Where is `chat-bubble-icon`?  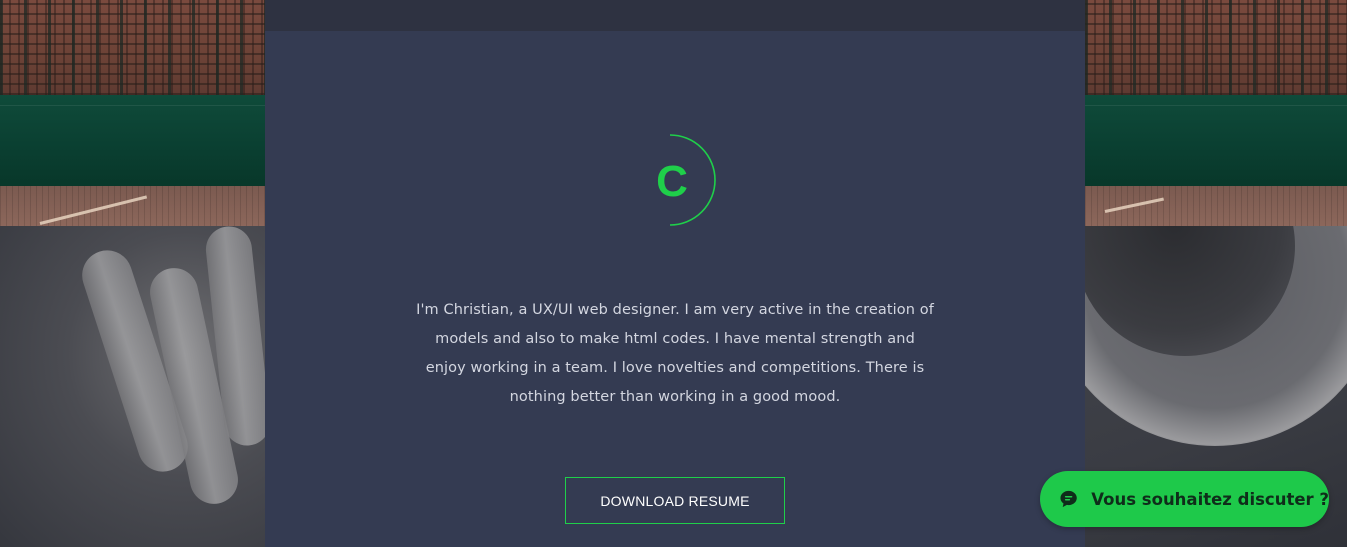 chat-bubble-icon is located at coordinates (1068, 499).